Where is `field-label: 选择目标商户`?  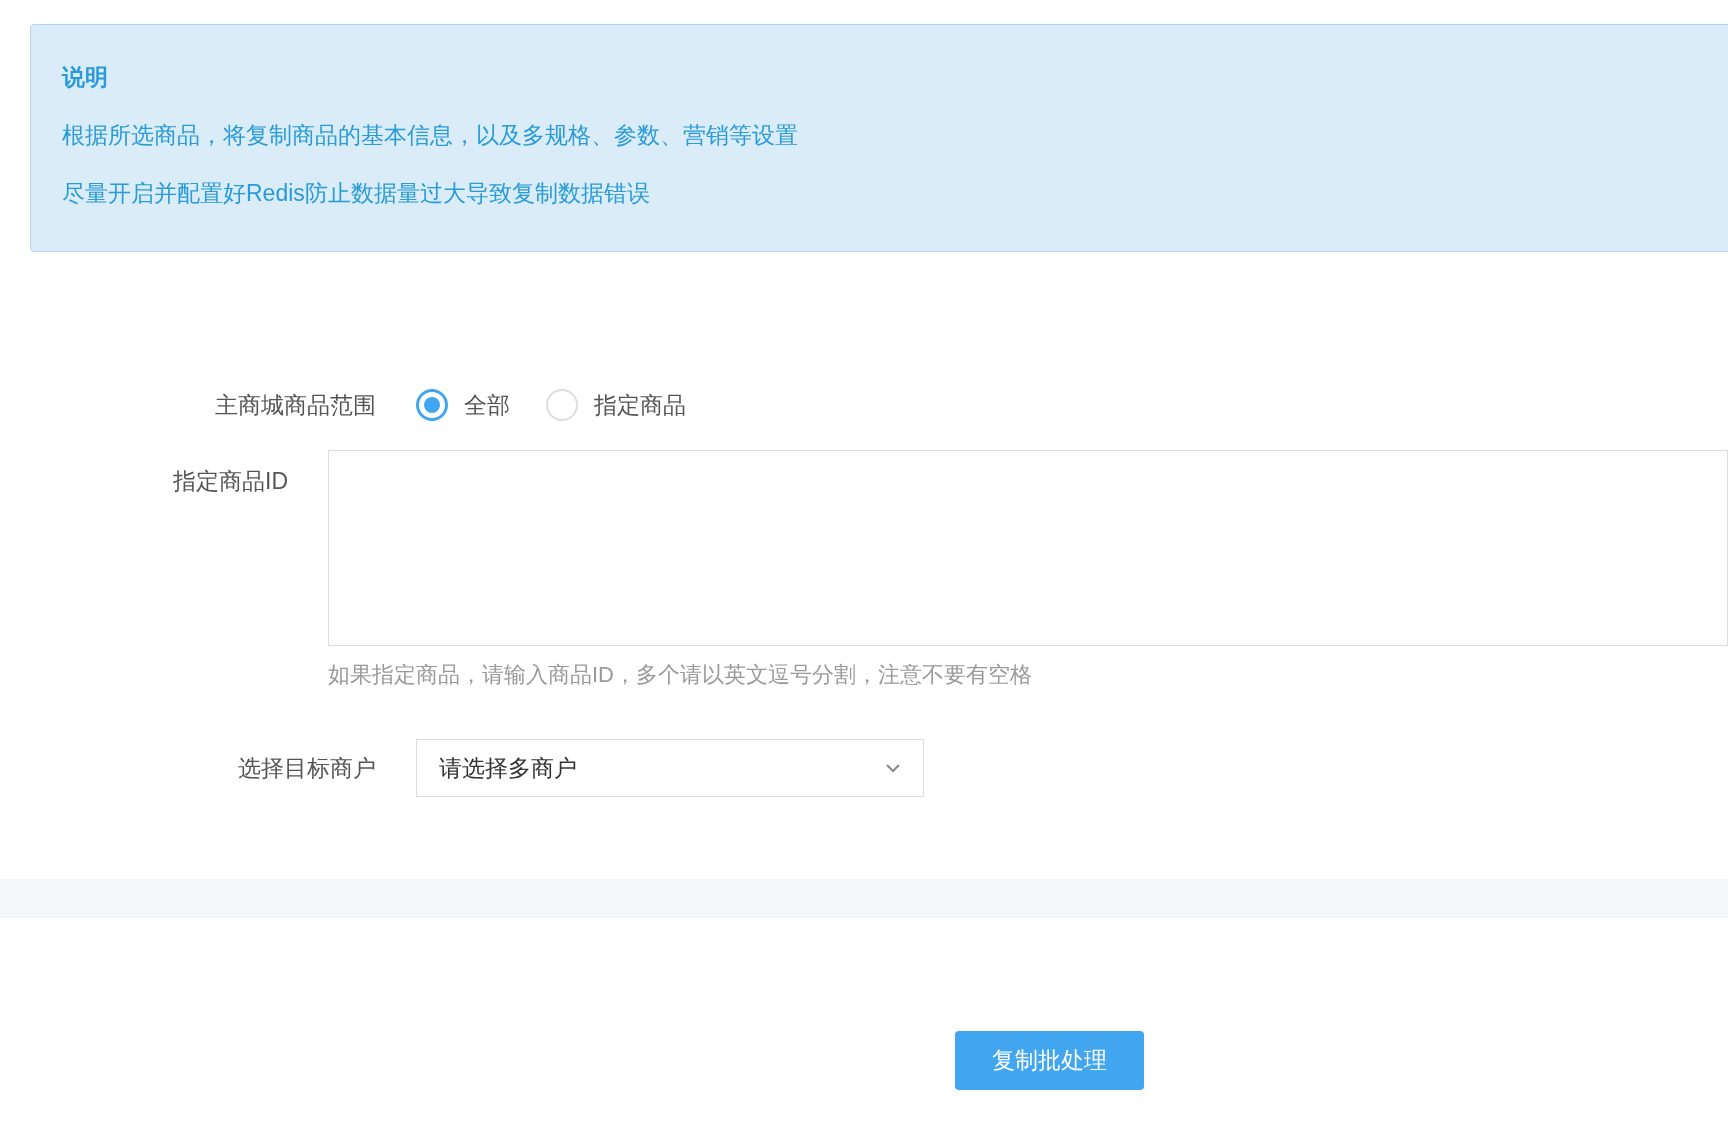
field-label: 选择目标商户 is located at coordinates (306, 768).